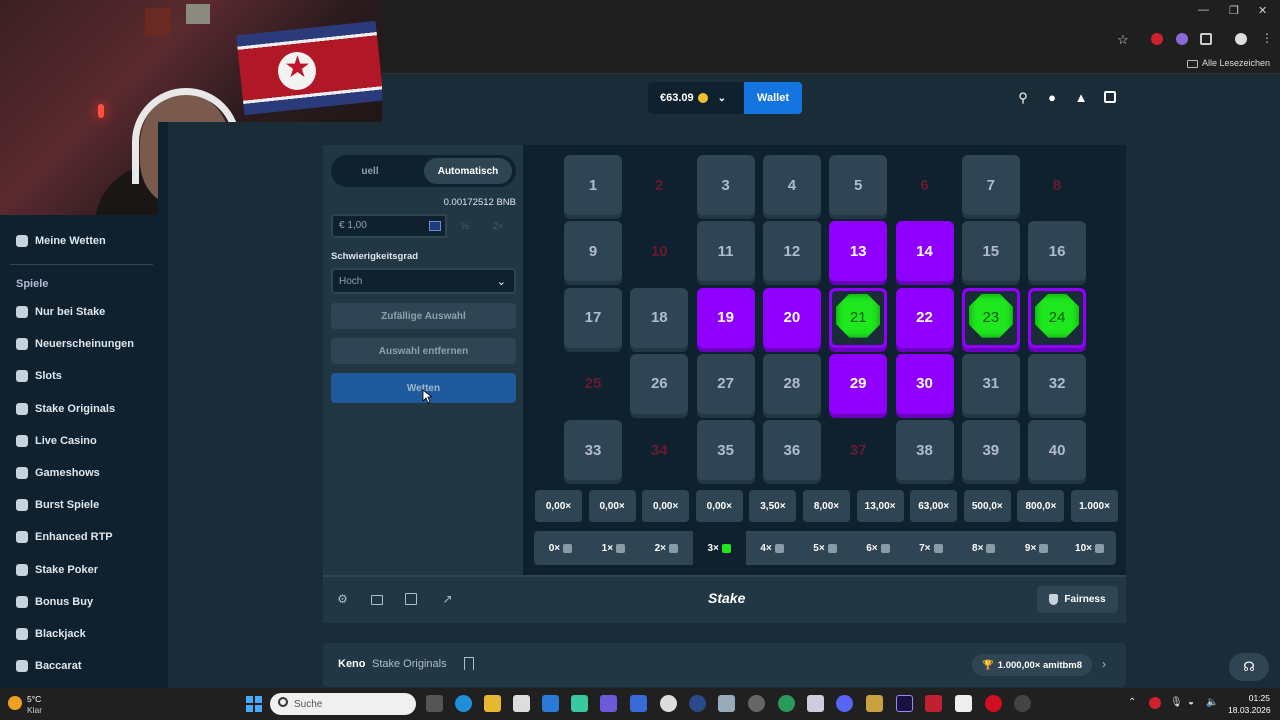 The height and width of the screenshot is (720, 1280). What do you see at coordinates (1155, 703) in the screenshot?
I see `tray-app-icon` at bounding box center [1155, 703].